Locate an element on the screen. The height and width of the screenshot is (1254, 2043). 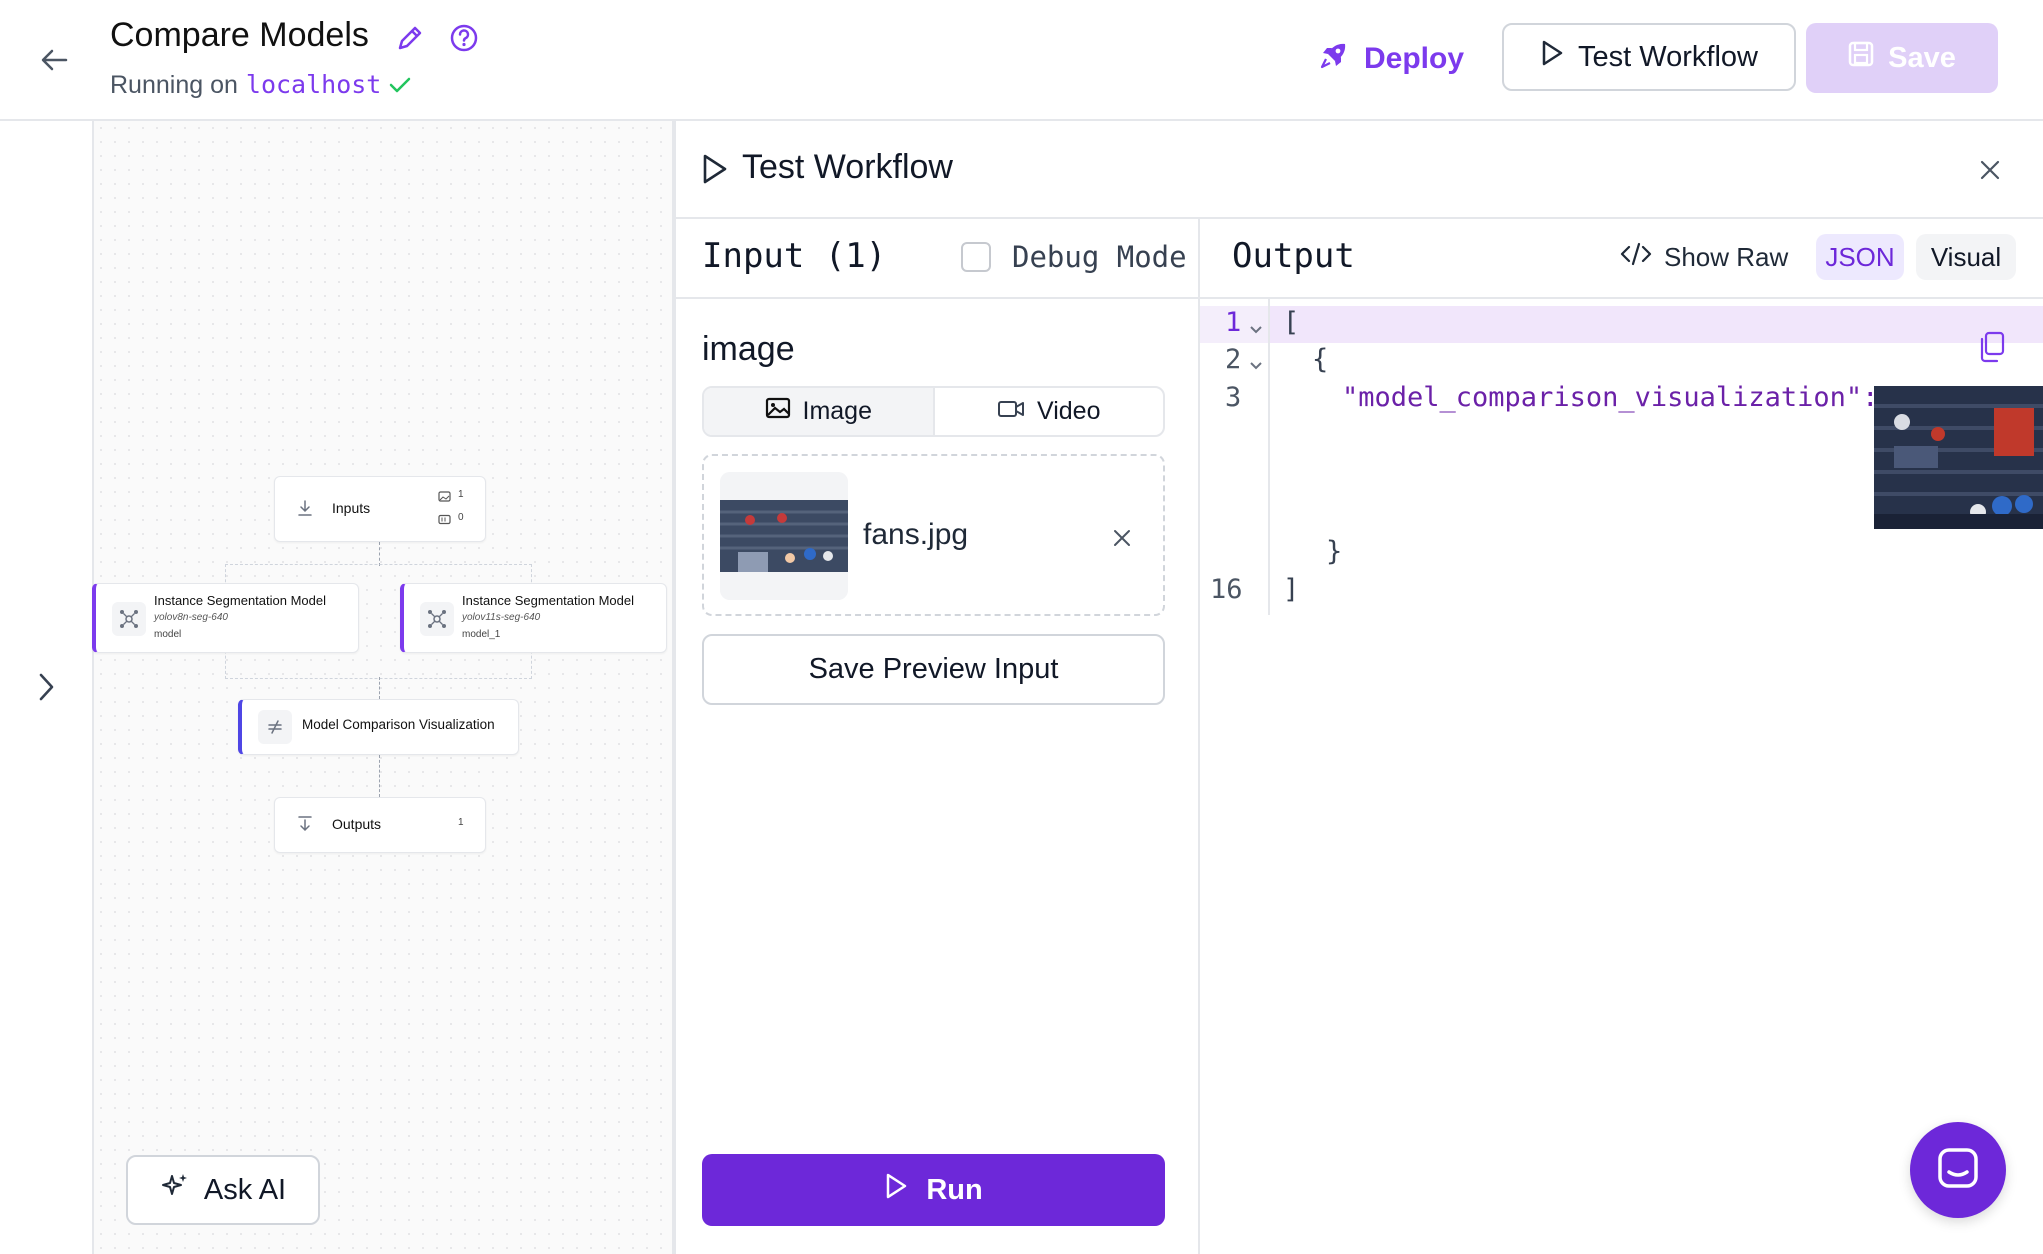
code-icon is located at coordinates (1636, 257).